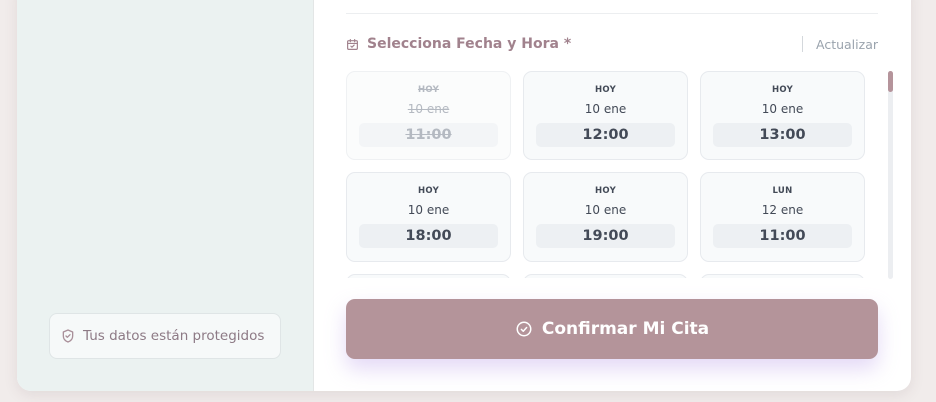 Image resolution: width=936 pixels, height=402 pixels. Describe the element at coordinates (782, 210) in the screenshot. I see `slot-date: 12 ene` at that location.